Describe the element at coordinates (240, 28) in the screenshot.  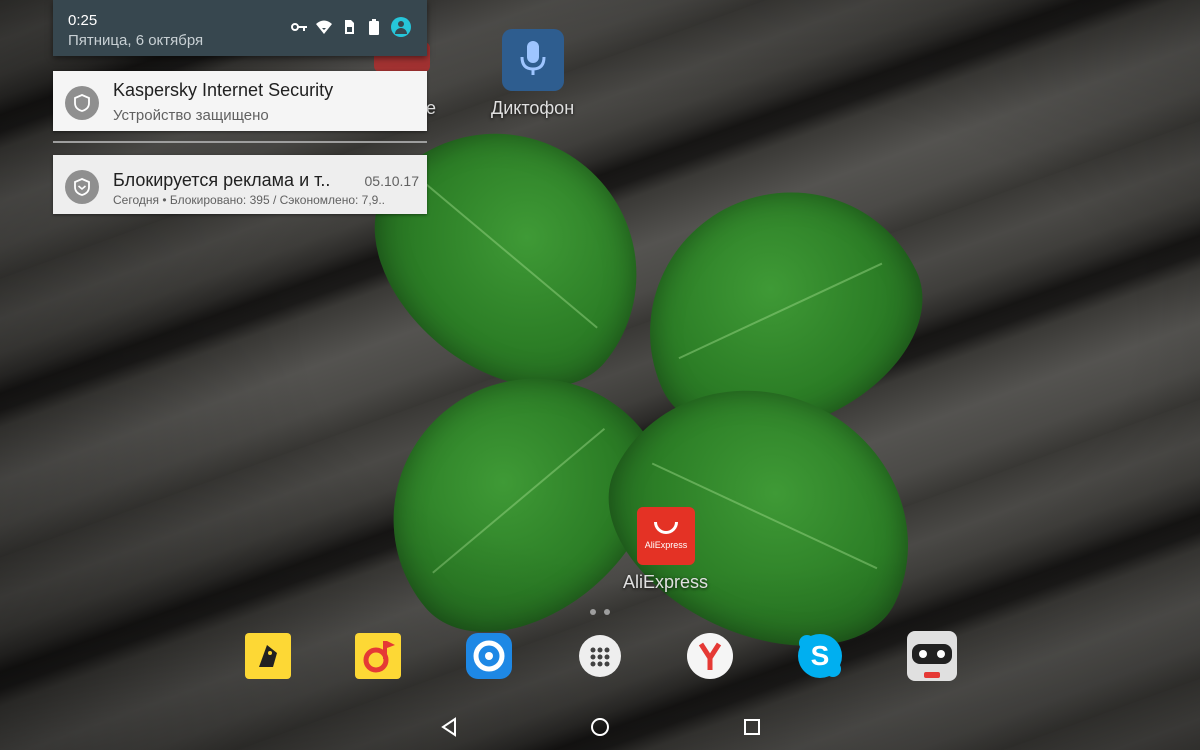
I see `quick-settings-header: 0:25 Пятница, 6 октября` at that location.